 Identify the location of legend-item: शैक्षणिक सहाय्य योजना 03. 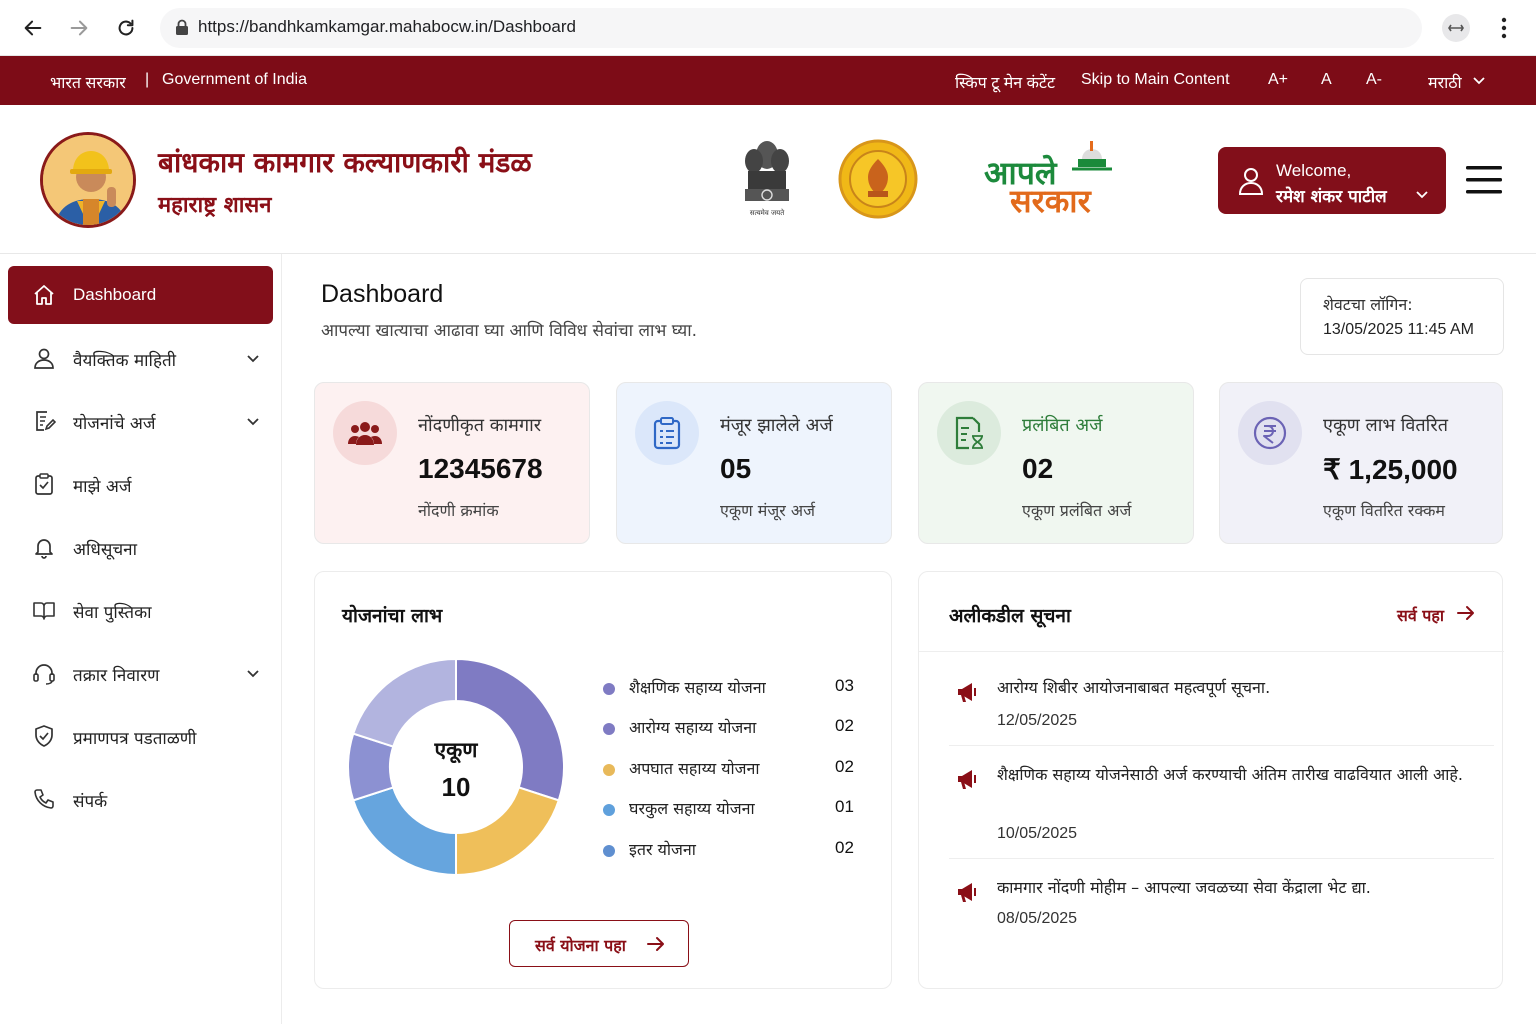
(733, 688).